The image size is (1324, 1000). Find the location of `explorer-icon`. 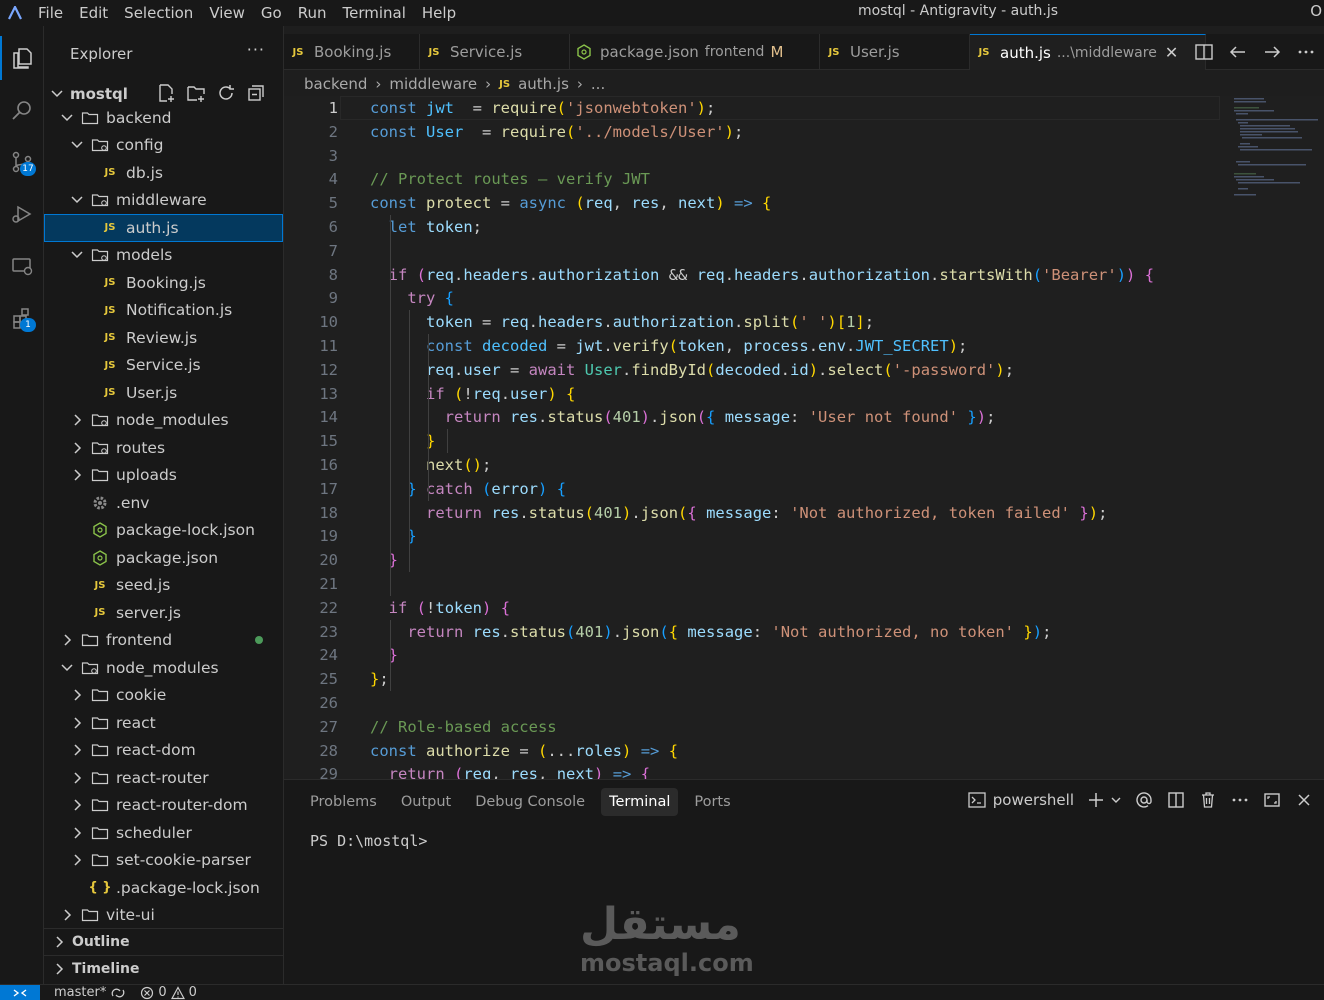

explorer-icon is located at coordinates (22, 58).